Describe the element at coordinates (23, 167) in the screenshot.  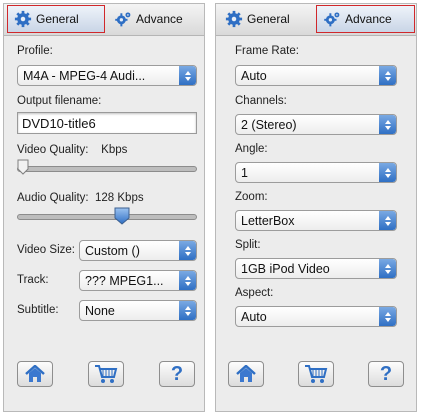
I see `video-quality-slider-thumb` at that location.